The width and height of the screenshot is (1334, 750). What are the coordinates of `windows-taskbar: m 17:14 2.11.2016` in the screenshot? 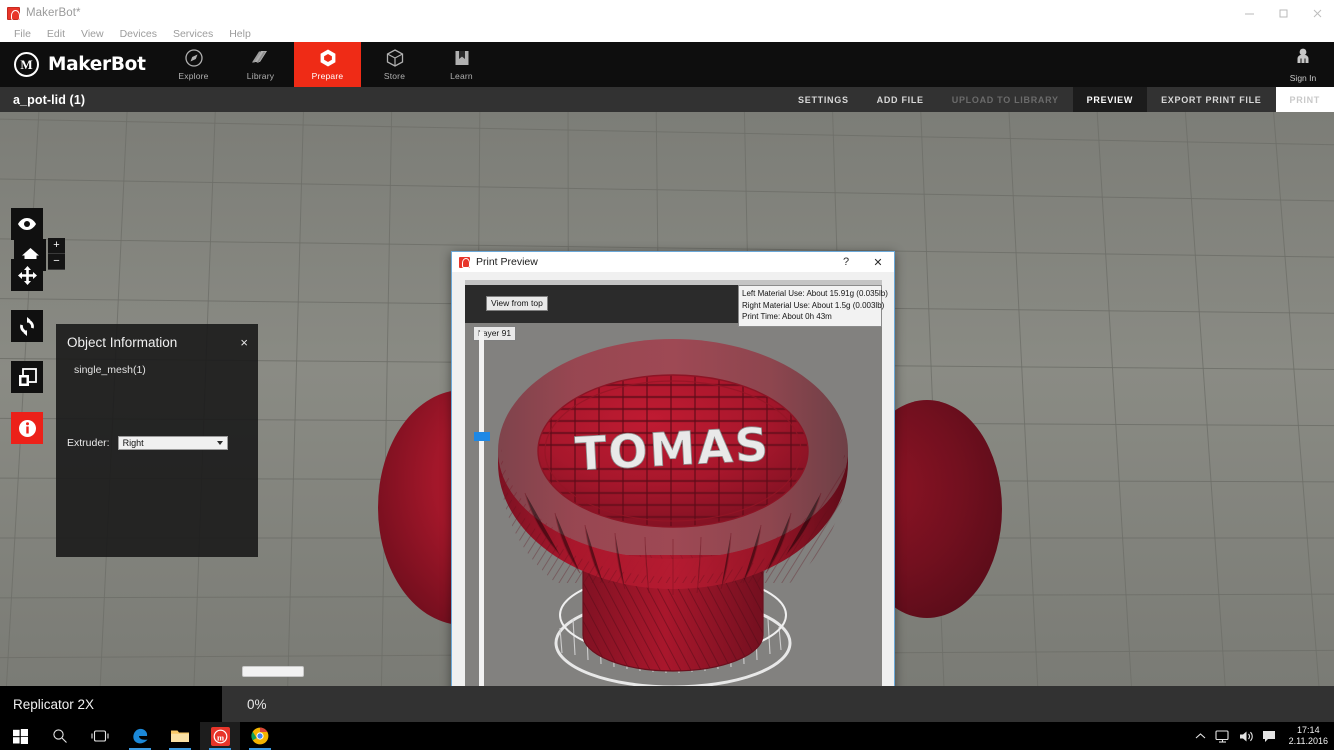 It's located at (667, 736).